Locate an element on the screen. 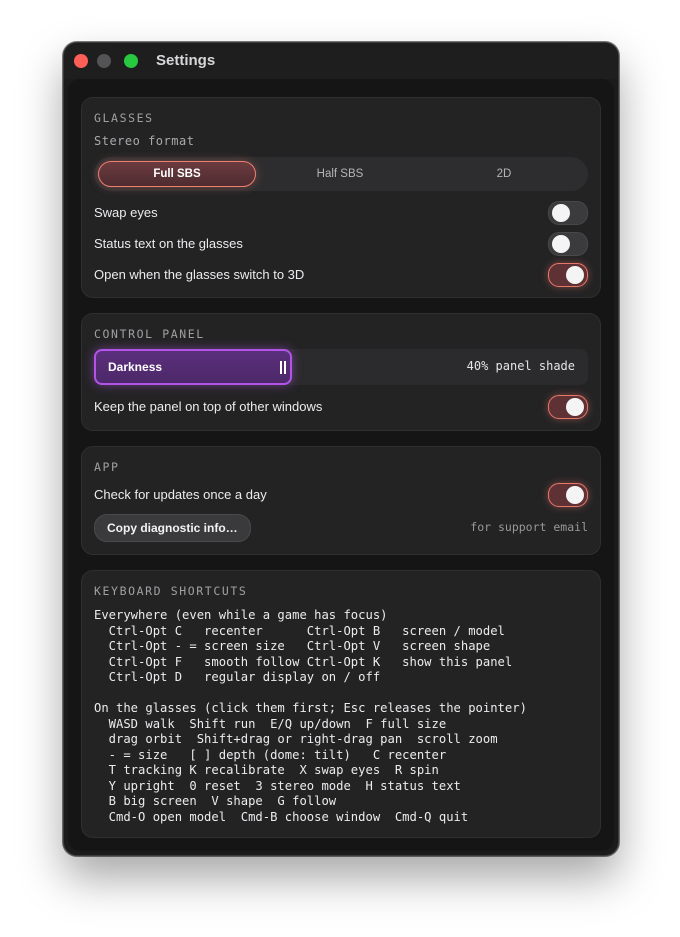 Image resolution: width=680 pixels, height=937 pixels. check-updates-label: Check for updates once a day is located at coordinates (180, 494).